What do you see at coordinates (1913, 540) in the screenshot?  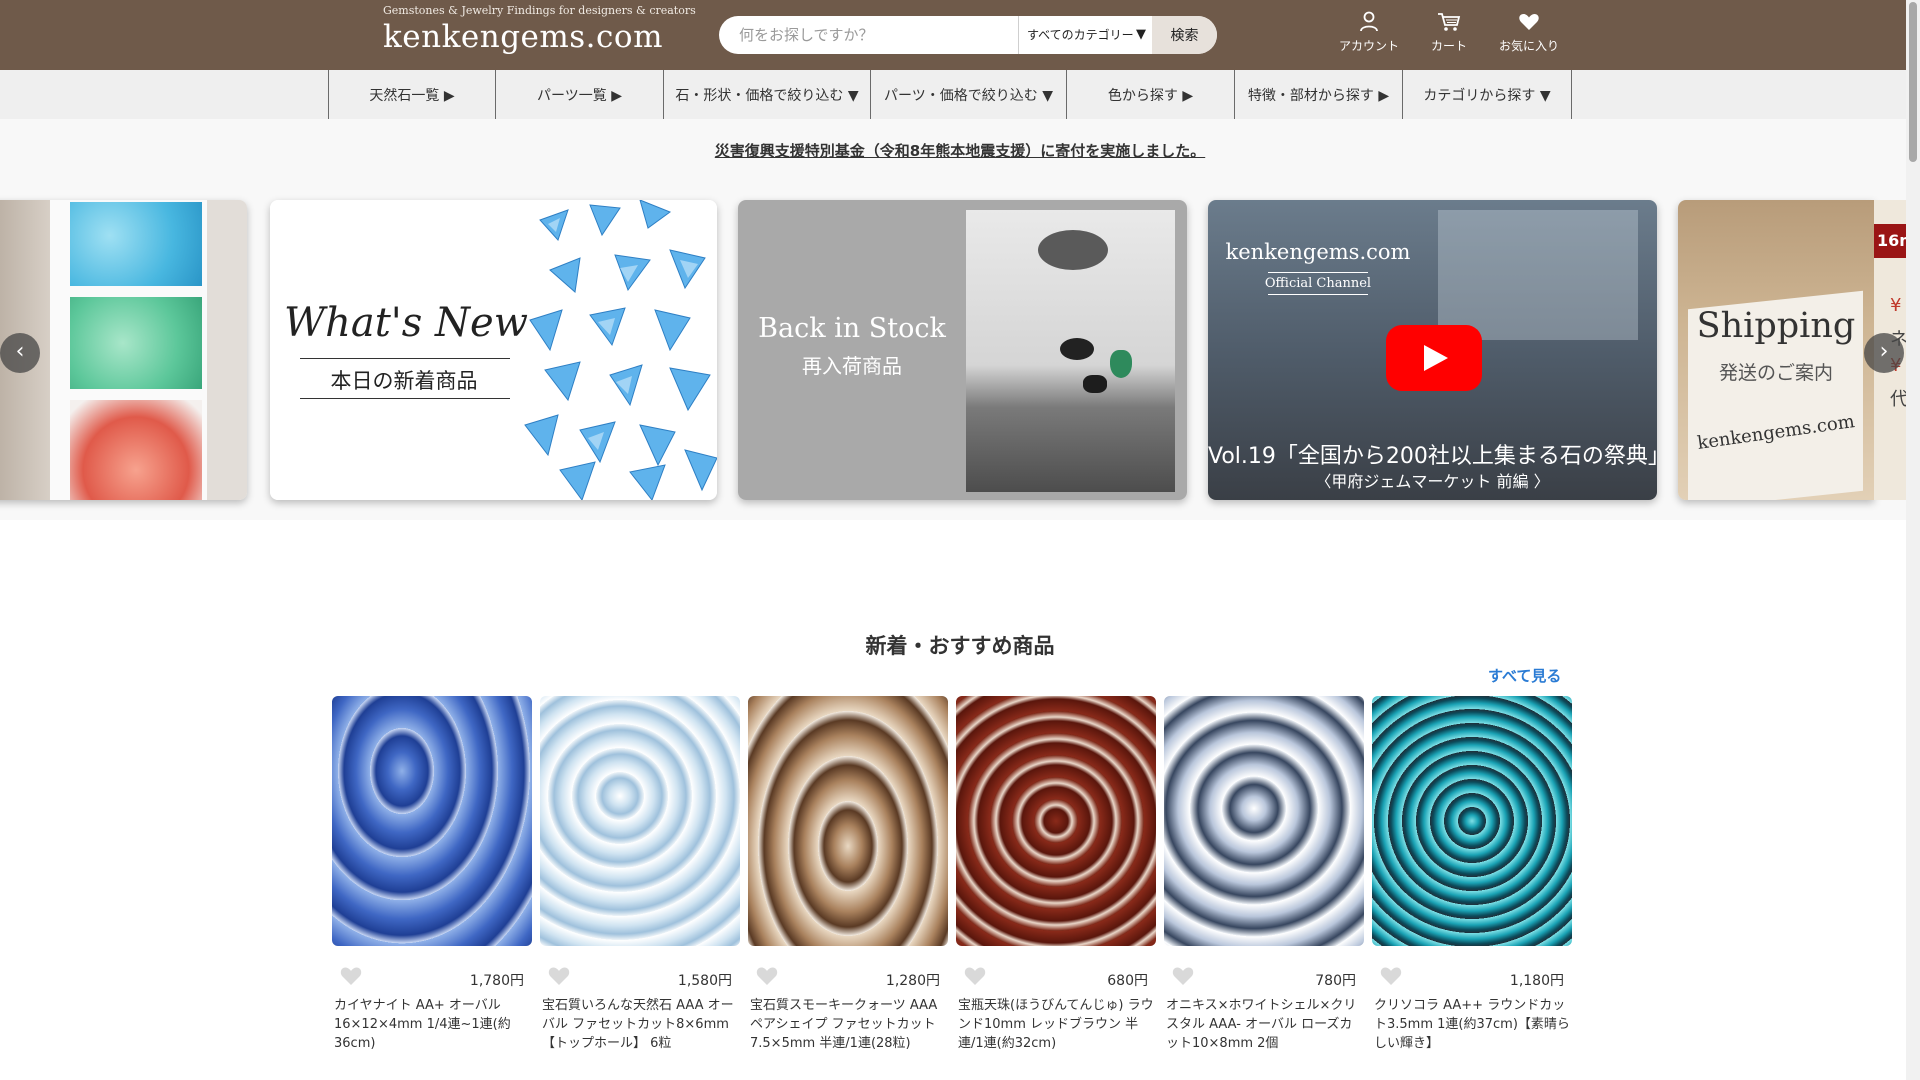 I see `page-scrollbar` at bounding box center [1913, 540].